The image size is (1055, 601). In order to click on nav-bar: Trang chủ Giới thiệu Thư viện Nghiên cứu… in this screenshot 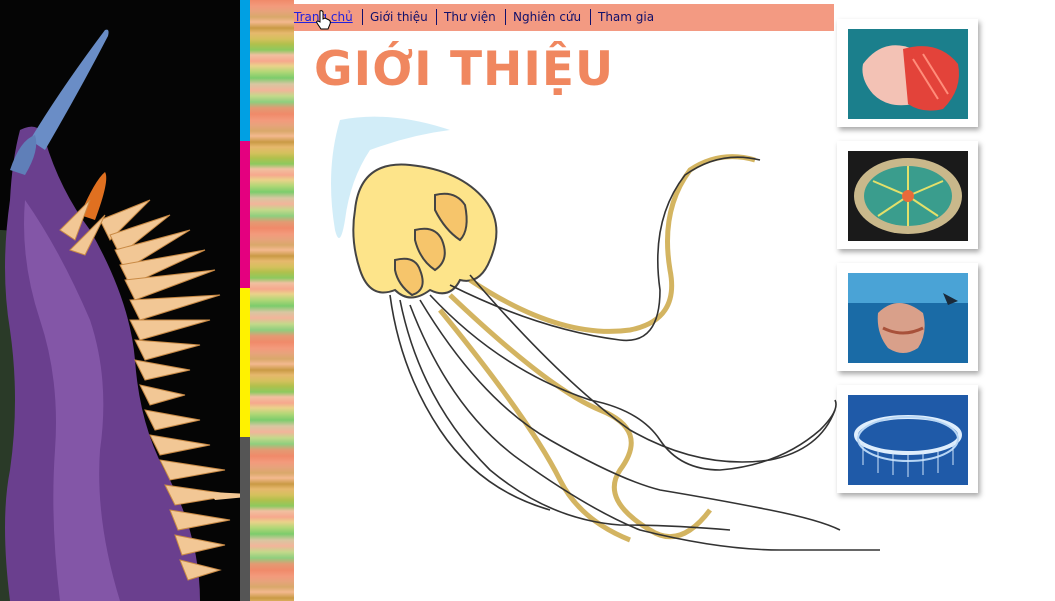, I will do `click(564, 17)`.